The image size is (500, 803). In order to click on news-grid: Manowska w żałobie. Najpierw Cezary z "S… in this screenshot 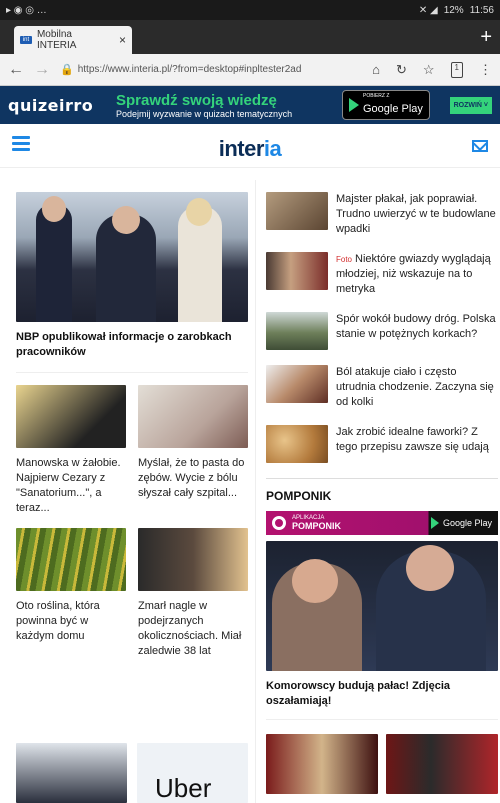, I will do `click(132, 450)`.